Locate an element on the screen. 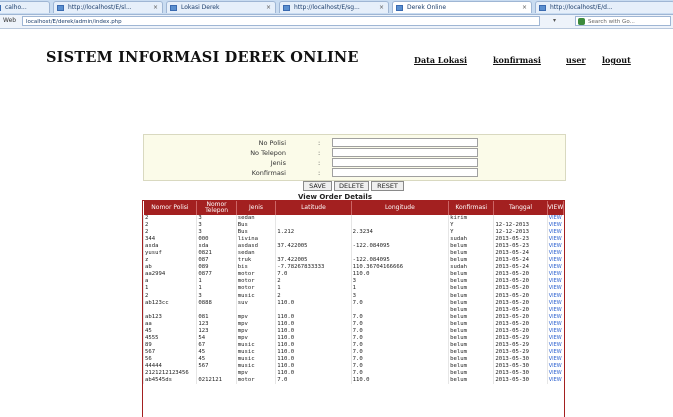 Image resolution: width=673 pixels, height=417 pixels. table-cell: asda is located at coordinates (169, 247).